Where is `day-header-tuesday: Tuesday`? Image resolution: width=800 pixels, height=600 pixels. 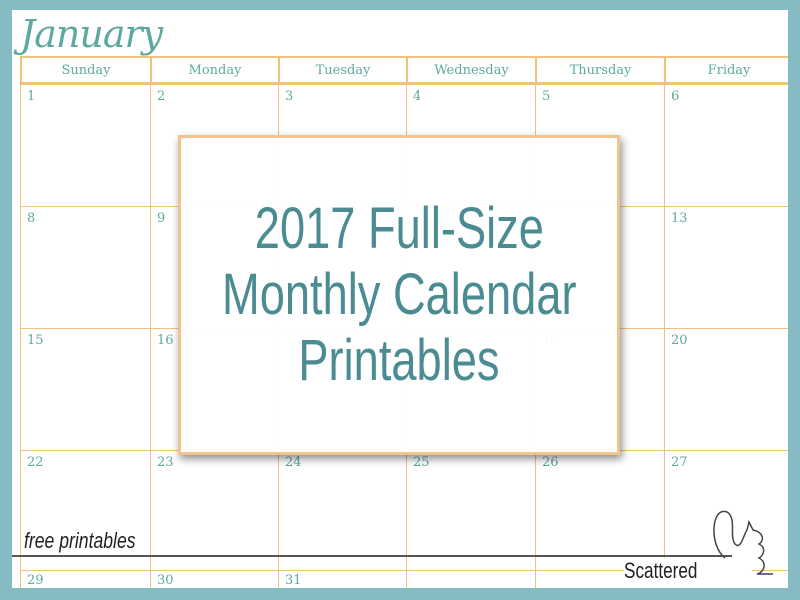
day-header-tuesday: Tuesday is located at coordinates (343, 70).